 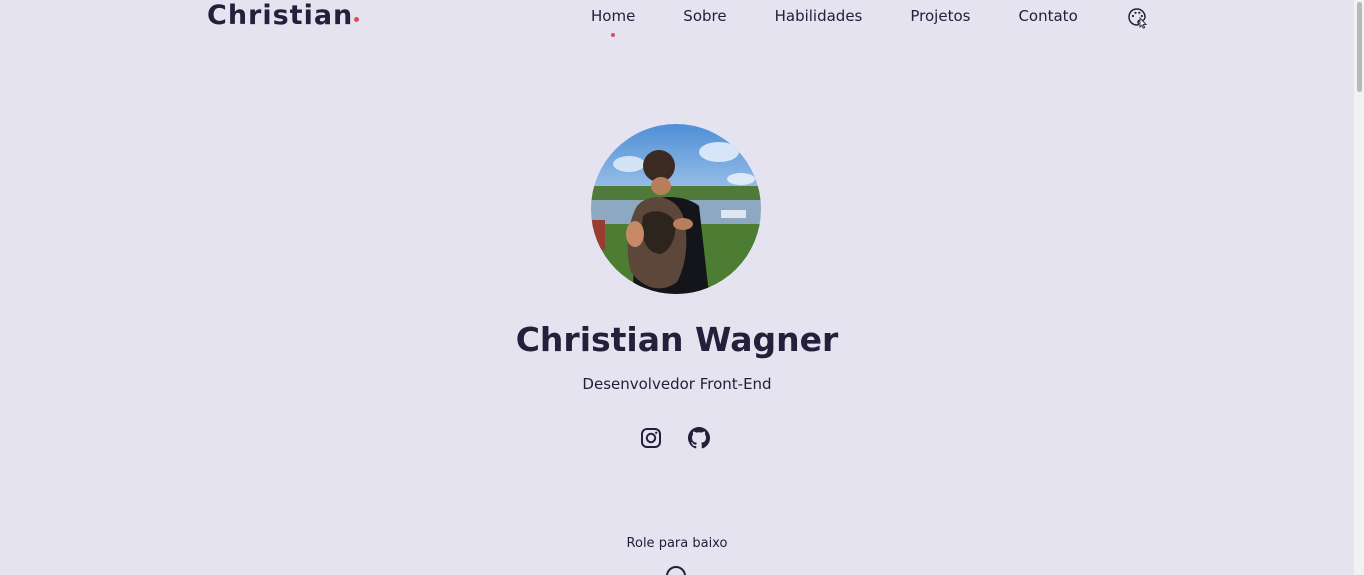 I want to click on mouse-icon, so click(x=676, y=570).